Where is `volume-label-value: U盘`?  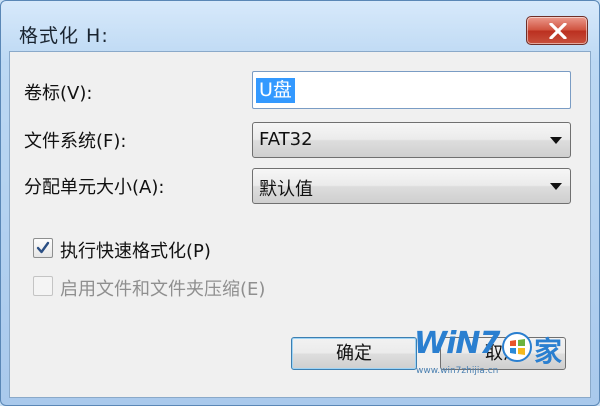 volume-label-value: U盘 is located at coordinates (275, 90).